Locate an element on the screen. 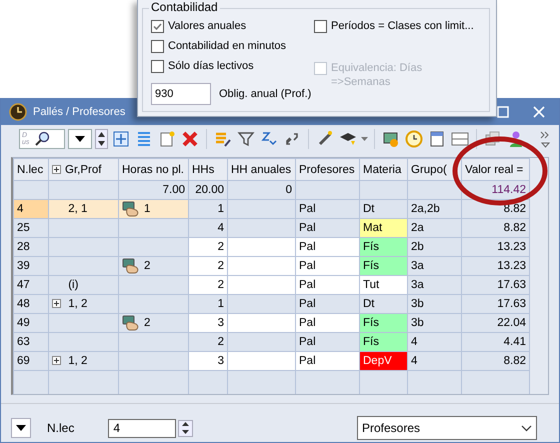 The width and height of the screenshot is (560, 443). table-cell: 7.00 is located at coordinates (153, 190).